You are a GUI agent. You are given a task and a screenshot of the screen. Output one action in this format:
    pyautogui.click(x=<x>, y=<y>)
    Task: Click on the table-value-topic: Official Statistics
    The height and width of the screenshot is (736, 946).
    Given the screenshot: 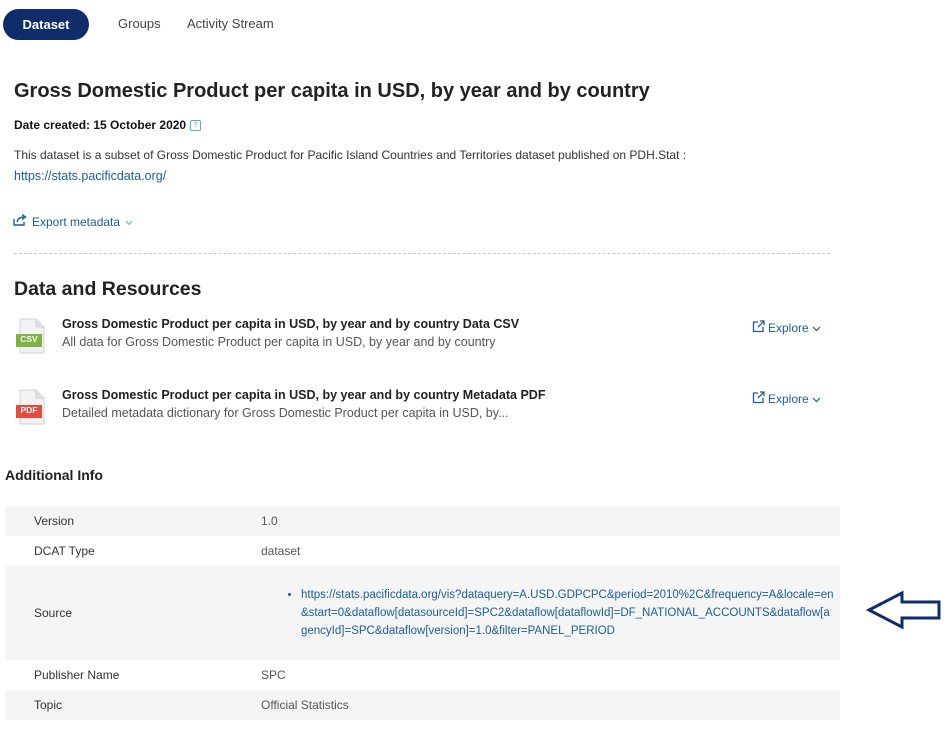 What is the action you would take?
    pyautogui.click(x=550, y=705)
    